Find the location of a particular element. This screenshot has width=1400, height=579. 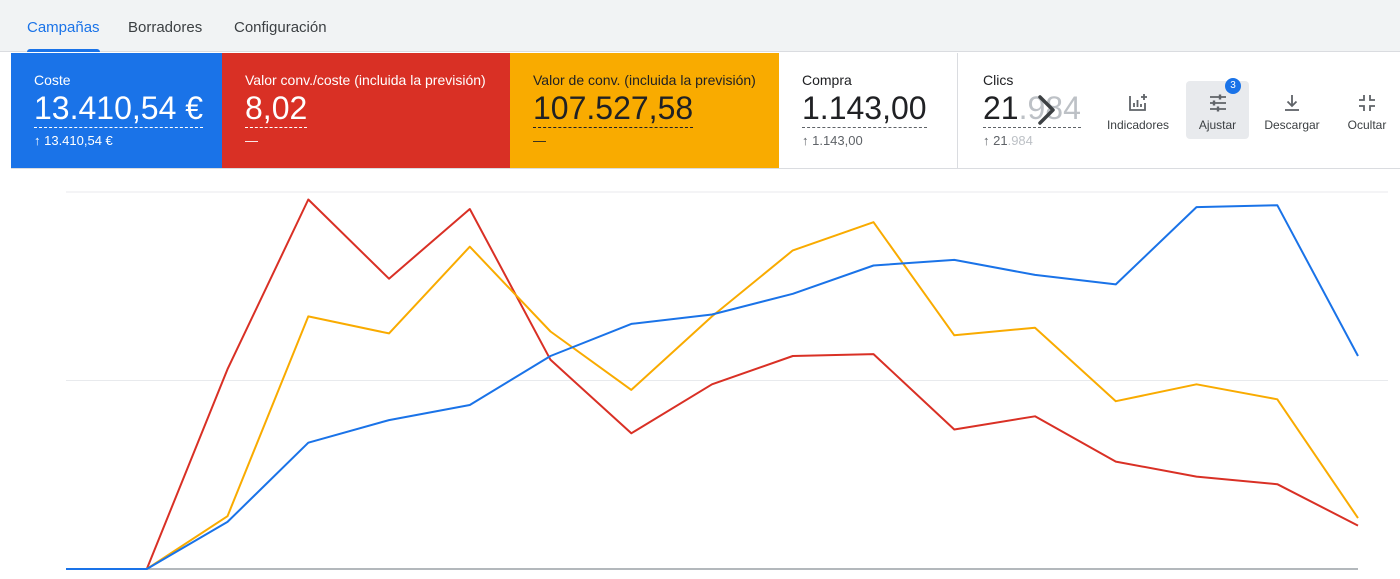

tune-icon is located at coordinates (1217, 103).